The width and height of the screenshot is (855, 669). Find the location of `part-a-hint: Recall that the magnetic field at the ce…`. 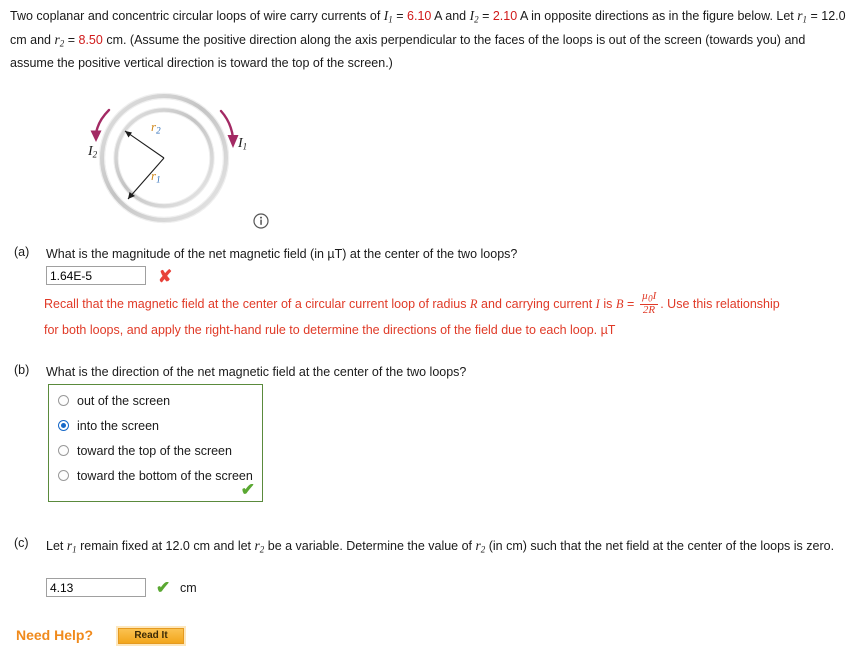

part-a-hint: Recall that the magnetic field at the ce… is located at coordinates (414, 316).